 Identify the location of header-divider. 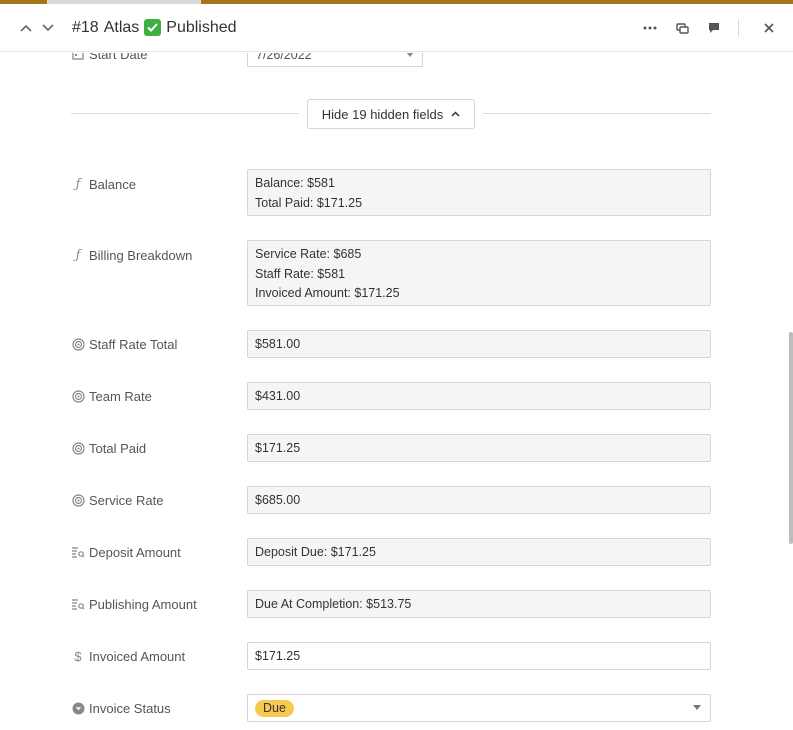
(738, 28).